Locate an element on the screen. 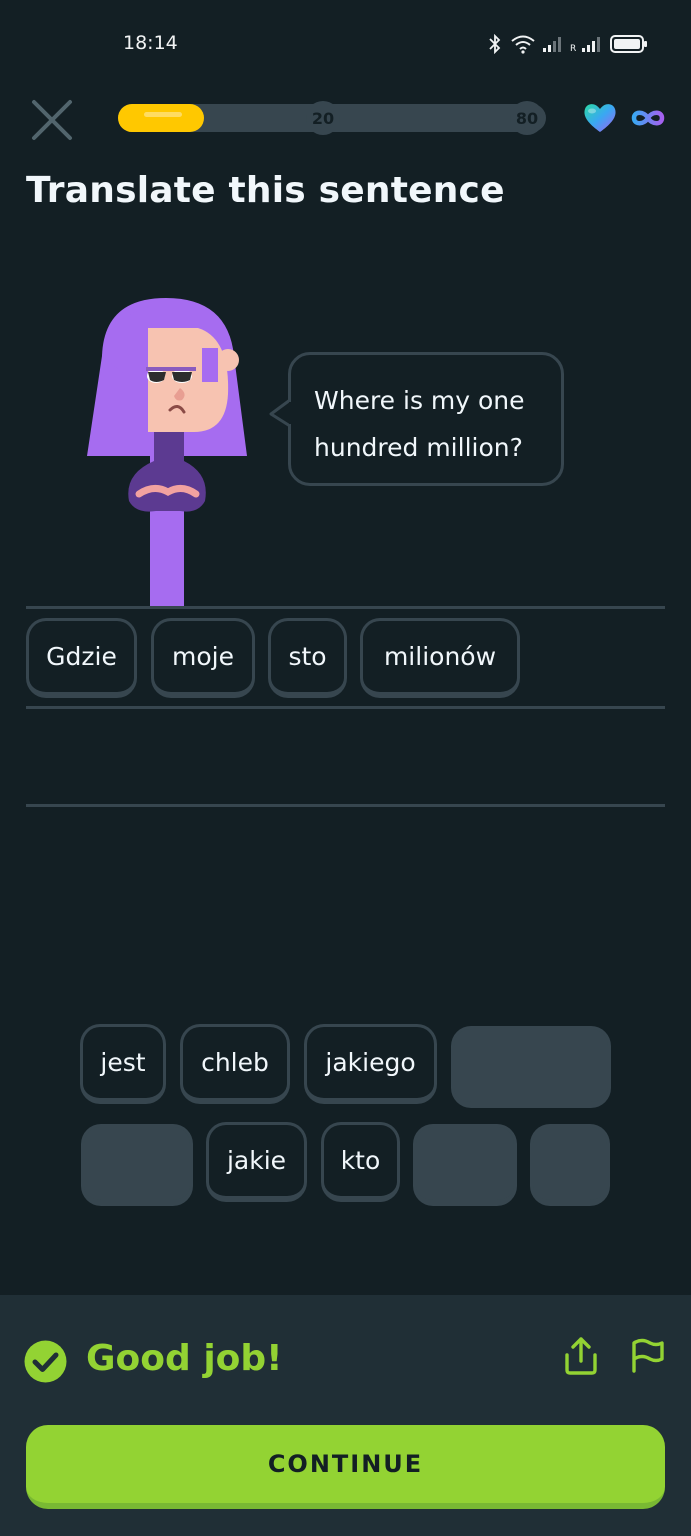  close-button is located at coordinates (52, 120).